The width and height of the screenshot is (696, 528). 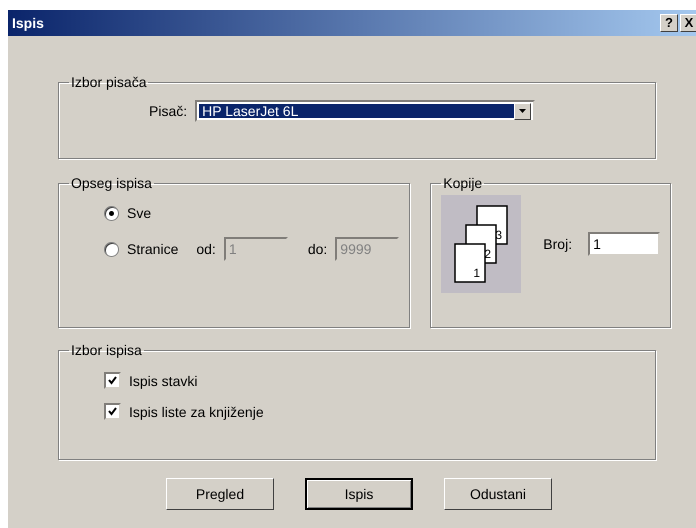 I want to click on printer-dropdown: HP LaserJet 6L, so click(x=365, y=111).